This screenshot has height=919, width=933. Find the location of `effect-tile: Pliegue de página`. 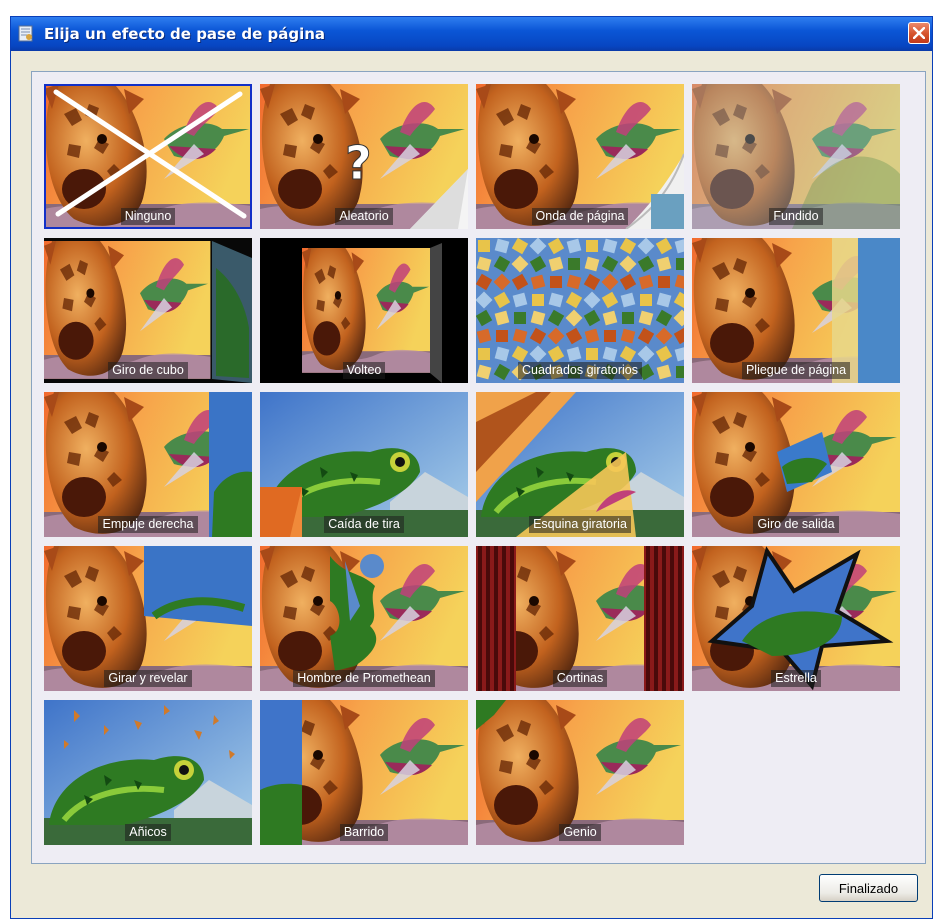

effect-tile: Pliegue de página is located at coordinates (796, 310).